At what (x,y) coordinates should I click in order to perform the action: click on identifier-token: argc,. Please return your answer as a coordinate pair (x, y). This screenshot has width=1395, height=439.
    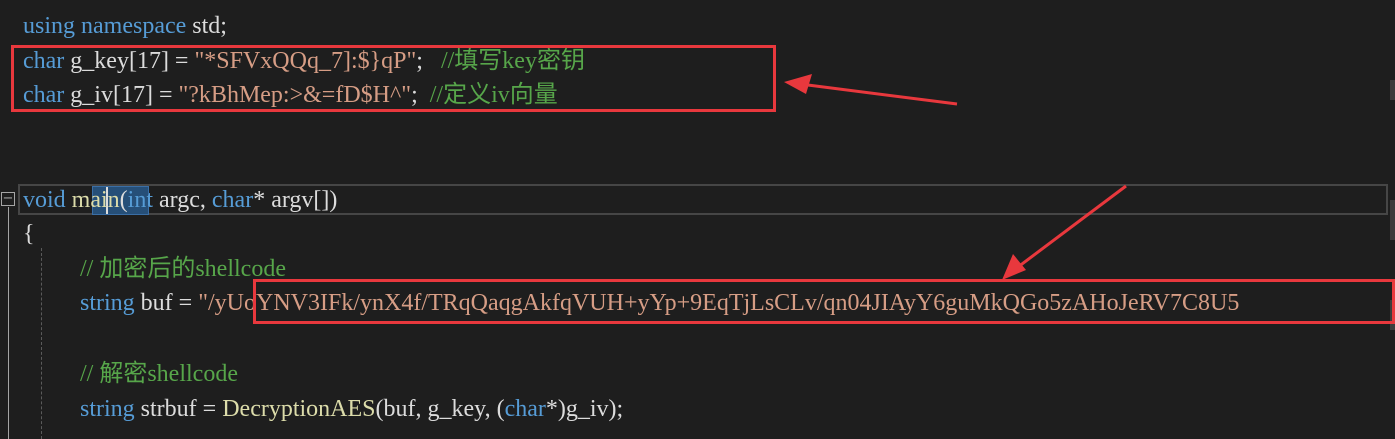
    Looking at the image, I should click on (182, 200).